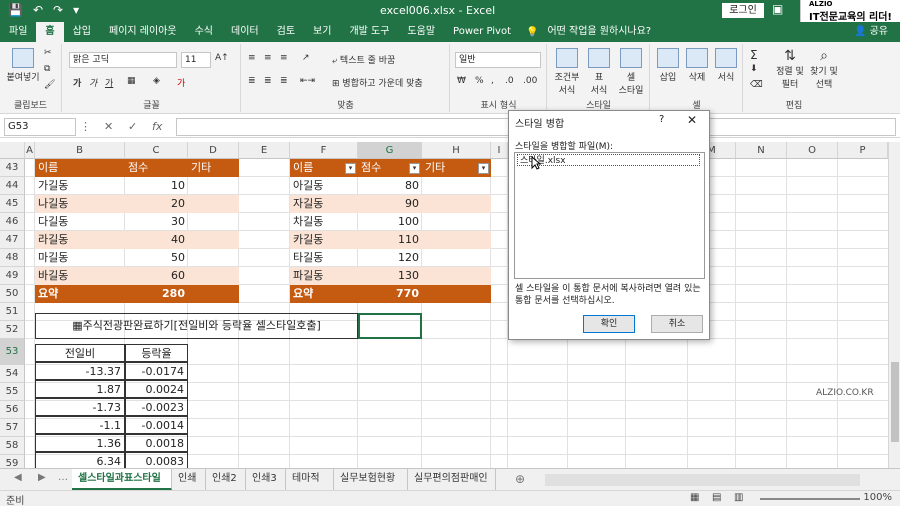 This screenshot has height=506, width=900. Describe the element at coordinates (390, 276) in the screenshot. I see `table2-cell: 130` at that location.